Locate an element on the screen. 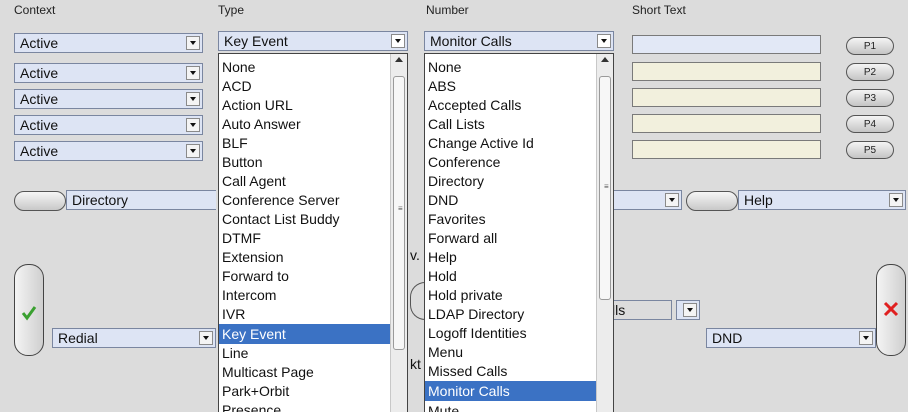  check-icon is located at coordinates (29, 313).